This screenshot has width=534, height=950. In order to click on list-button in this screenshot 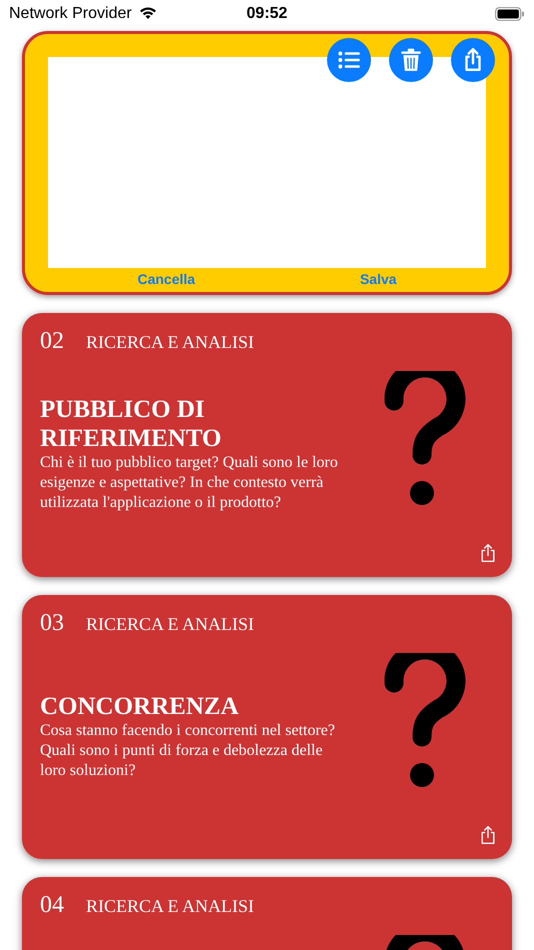, I will do `click(349, 60)`.